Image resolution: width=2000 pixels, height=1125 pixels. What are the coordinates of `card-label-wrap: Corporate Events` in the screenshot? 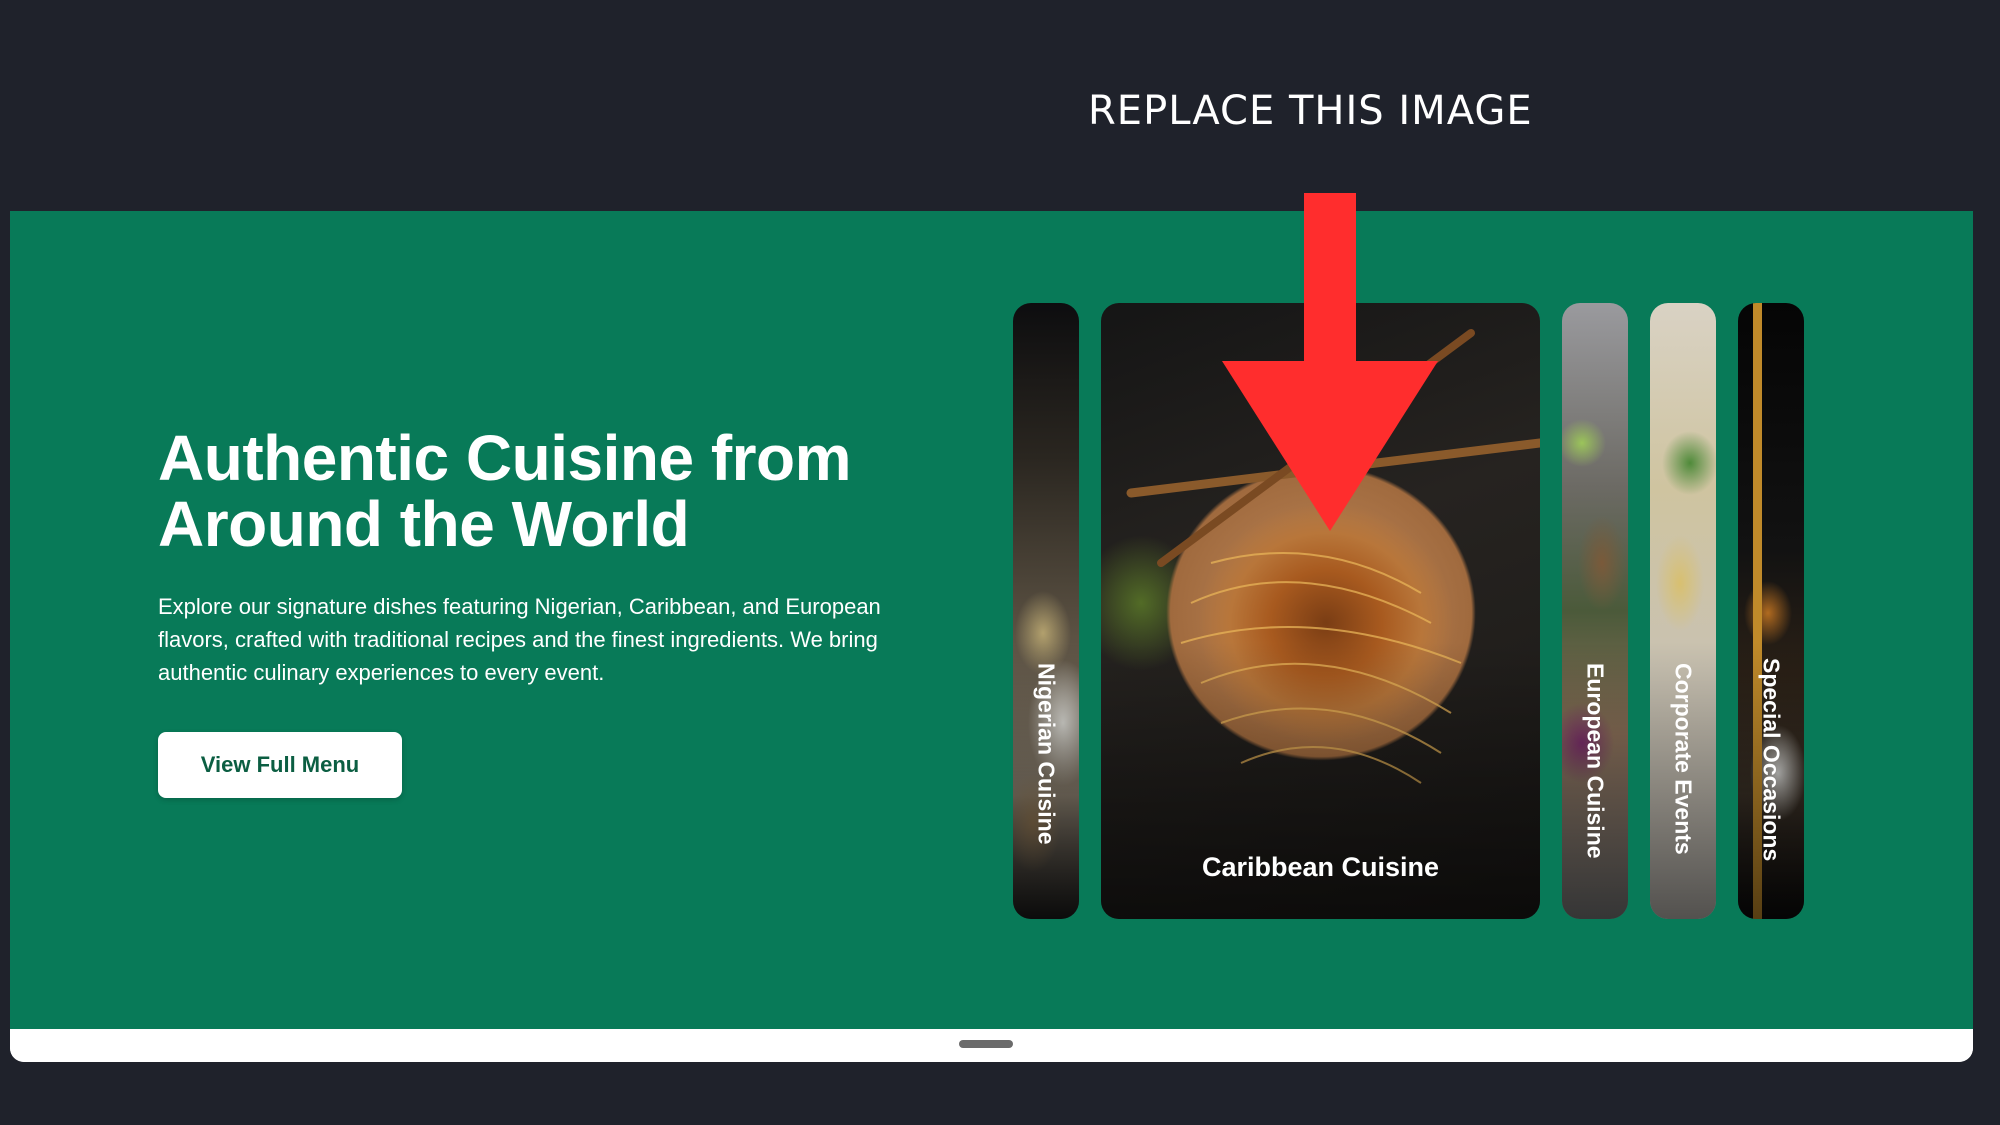 It's located at (1683, 771).